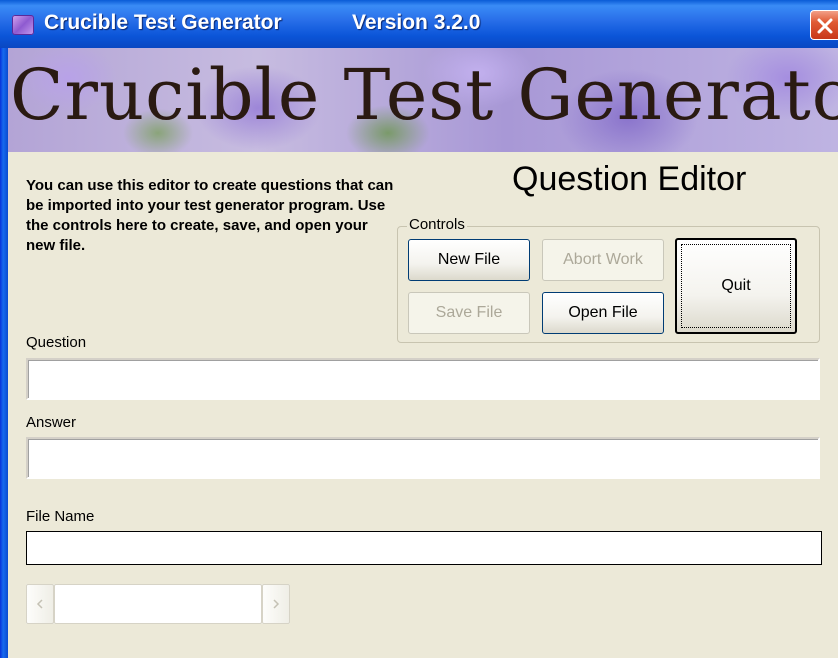  I want to click on open-file-button: Open File, so click(603, 313).